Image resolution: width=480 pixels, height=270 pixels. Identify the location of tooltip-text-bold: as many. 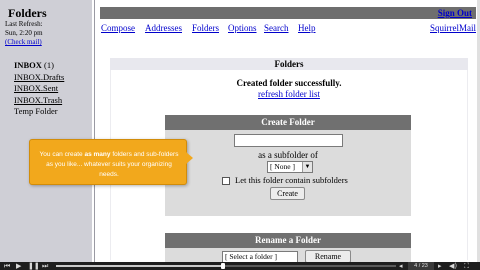
(97, 154).